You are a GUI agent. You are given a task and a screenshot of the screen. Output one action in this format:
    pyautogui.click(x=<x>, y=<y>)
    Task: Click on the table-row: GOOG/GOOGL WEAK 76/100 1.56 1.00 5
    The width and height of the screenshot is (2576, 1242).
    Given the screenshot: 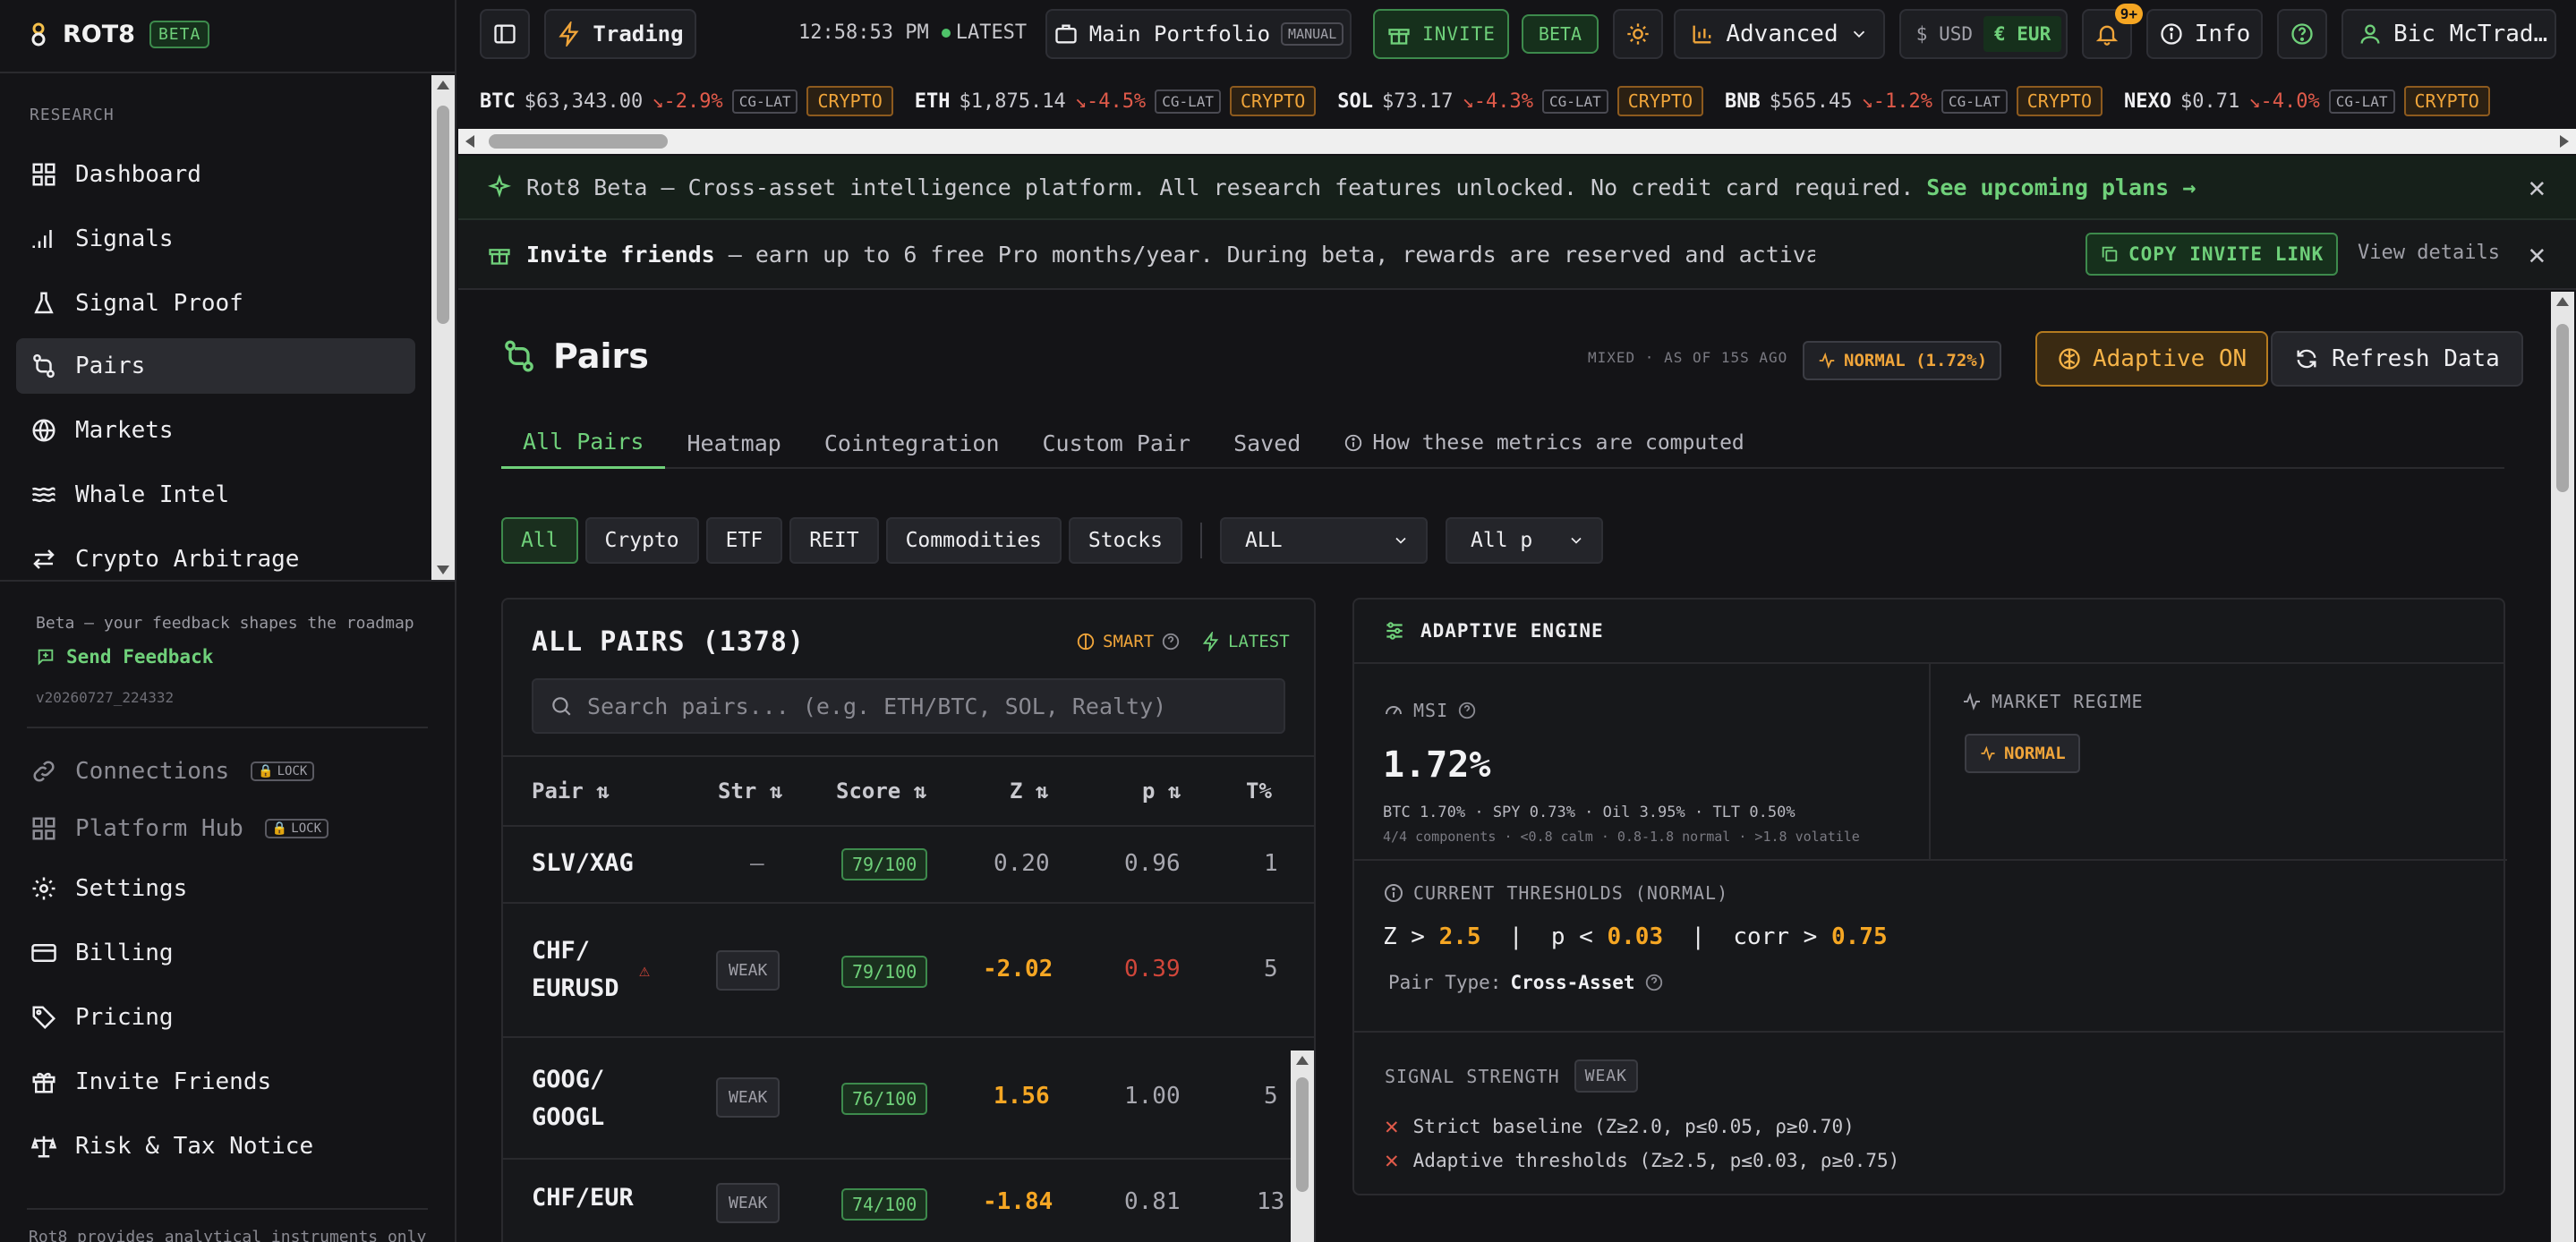 What is the action you would take?
    pyautogui.click(x=908, y=1099)
    